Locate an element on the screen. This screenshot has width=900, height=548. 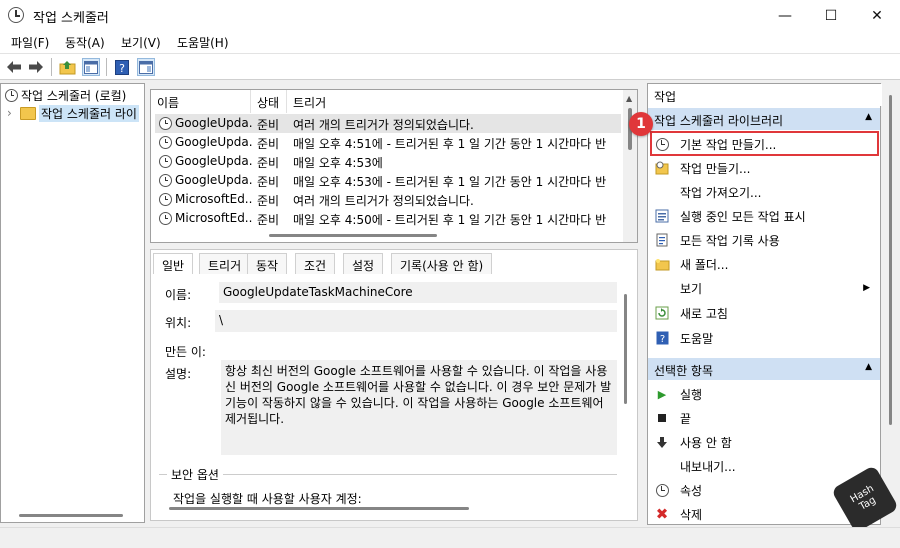
task-scheduler-icon is located at coordinates (16, 15).